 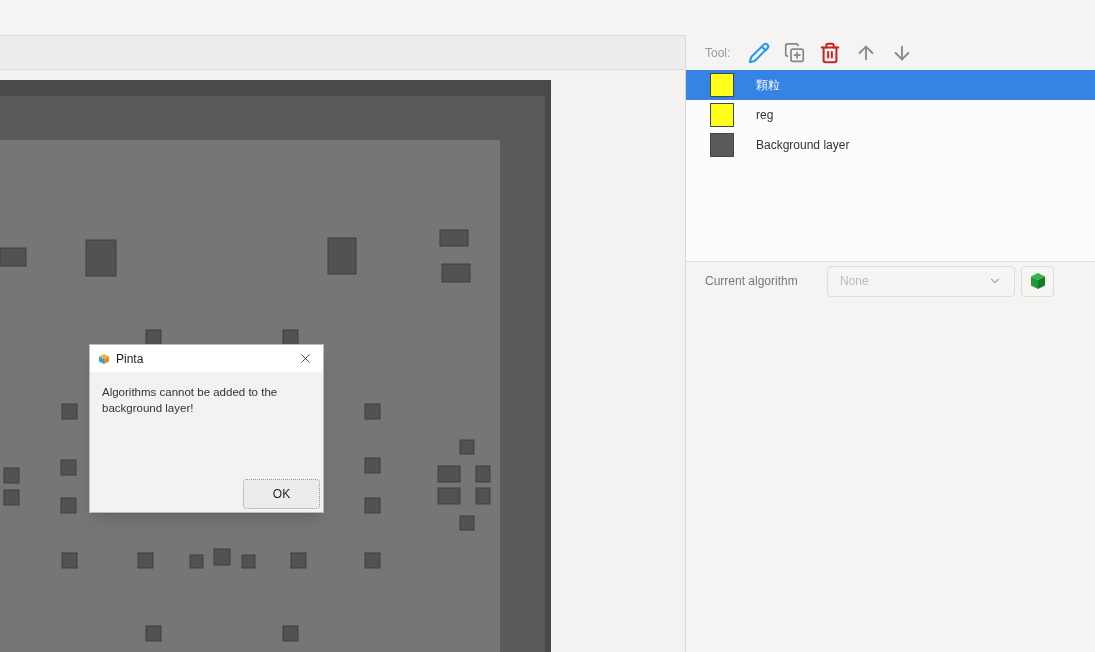 What do you see at coordinates (890, 145) in the screenshot?
I see `layer-item: Background layer` at bounding box center [890, 145].